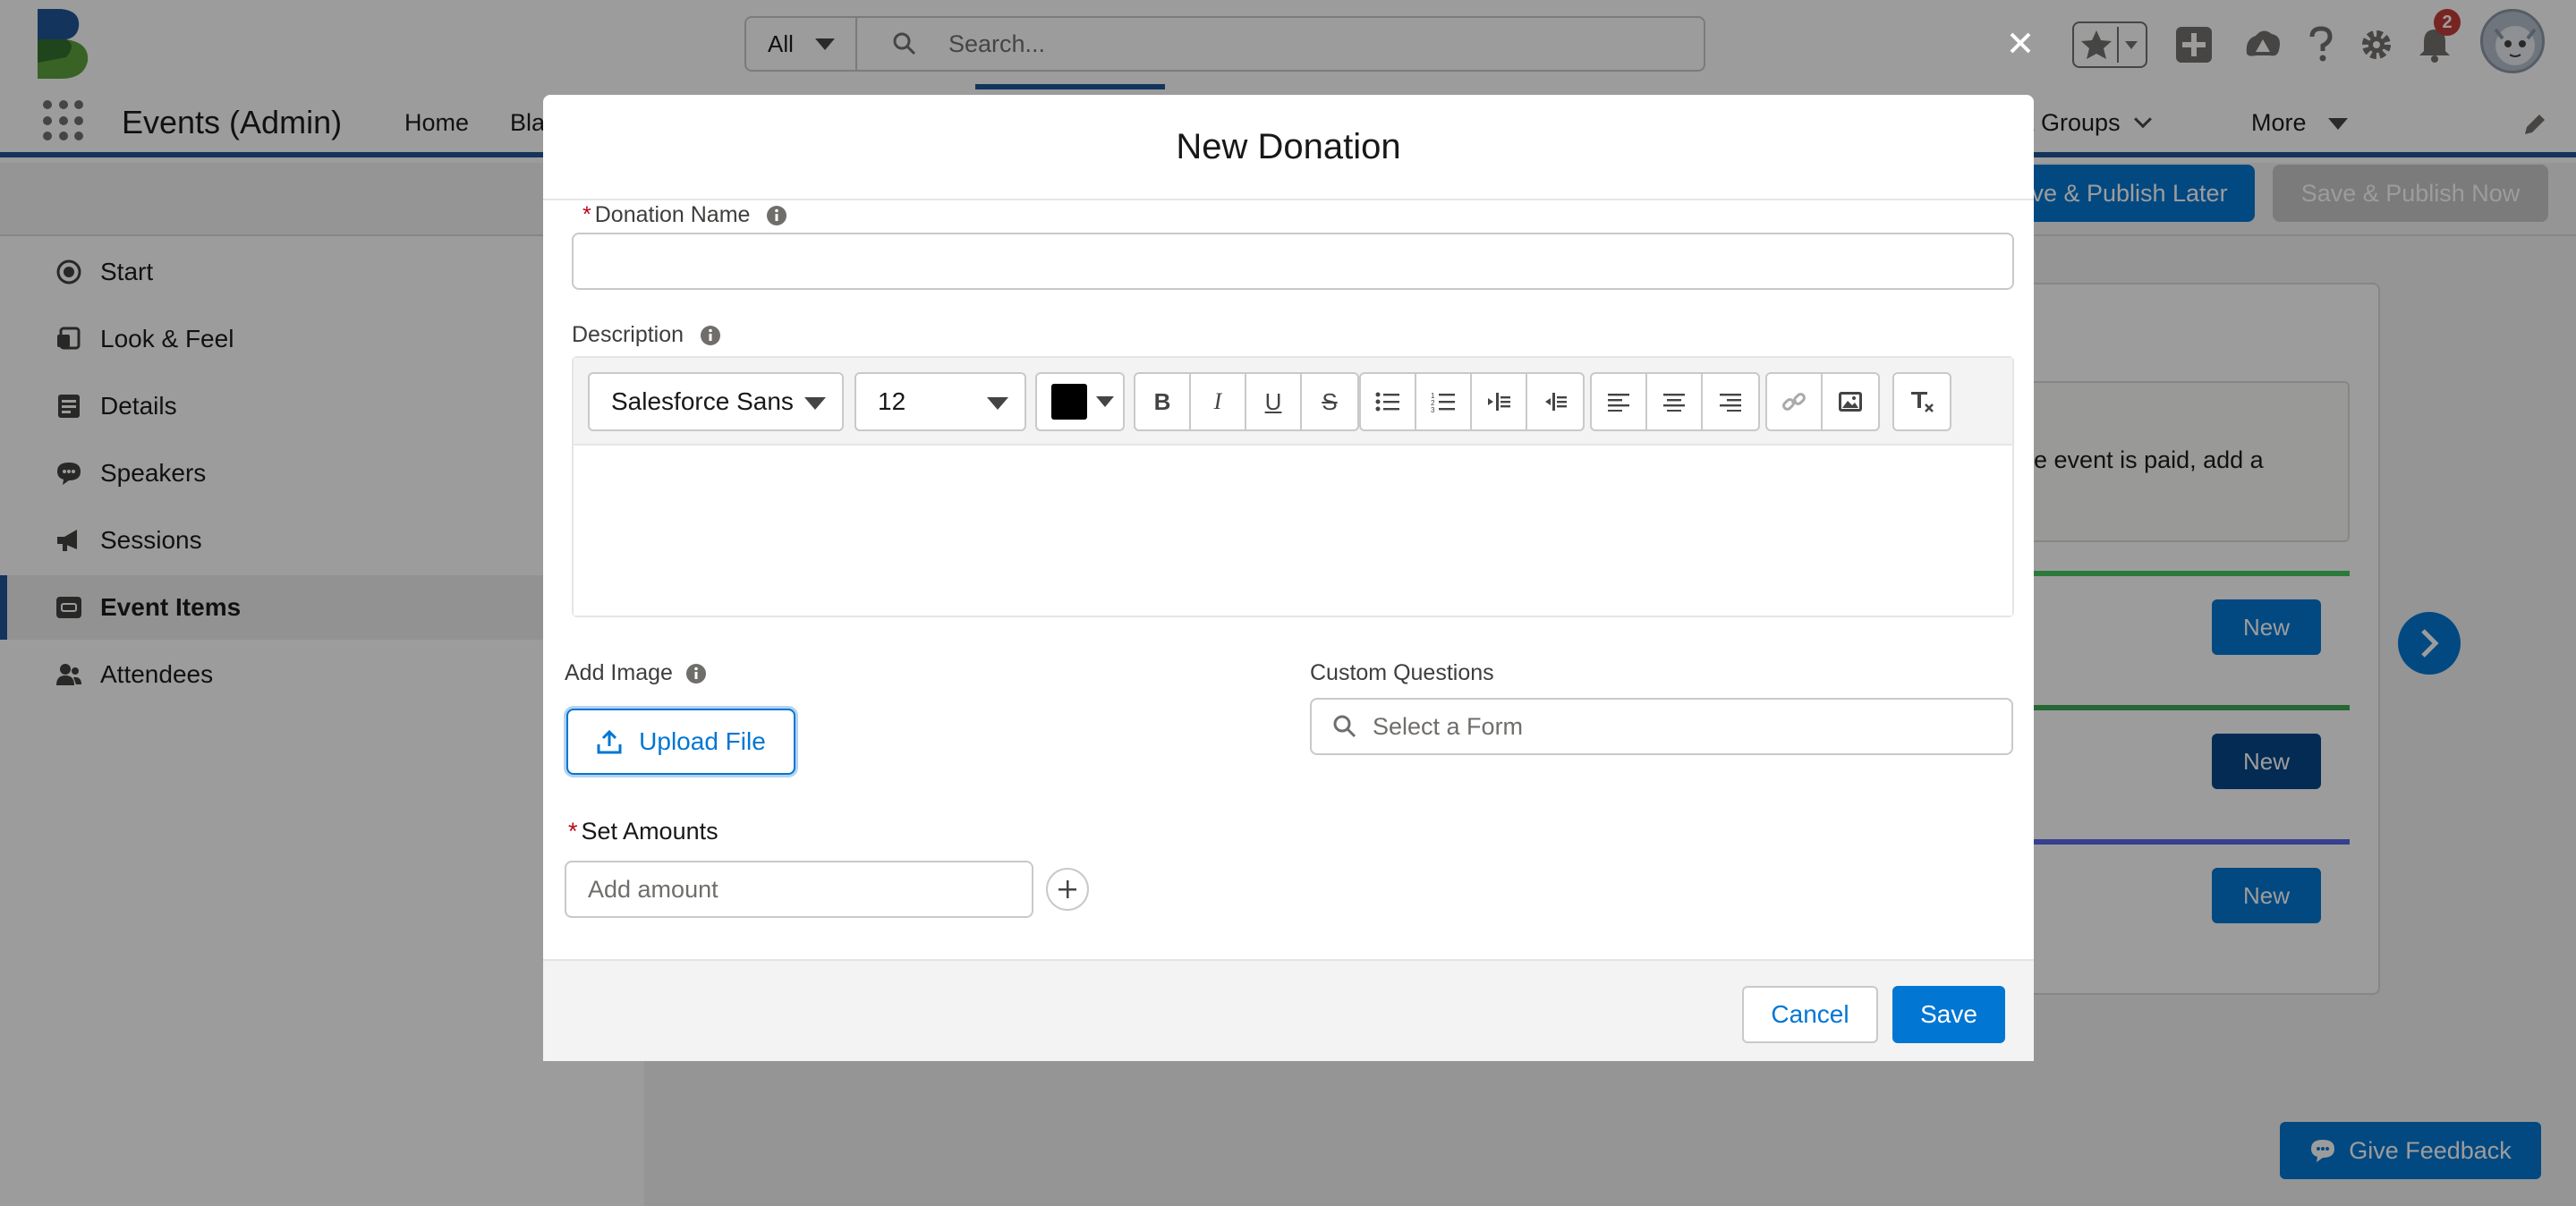 The height and width of the screenshot is (1206, 2576). I want to click on strikethrough-button: S, so click(1329, 401).